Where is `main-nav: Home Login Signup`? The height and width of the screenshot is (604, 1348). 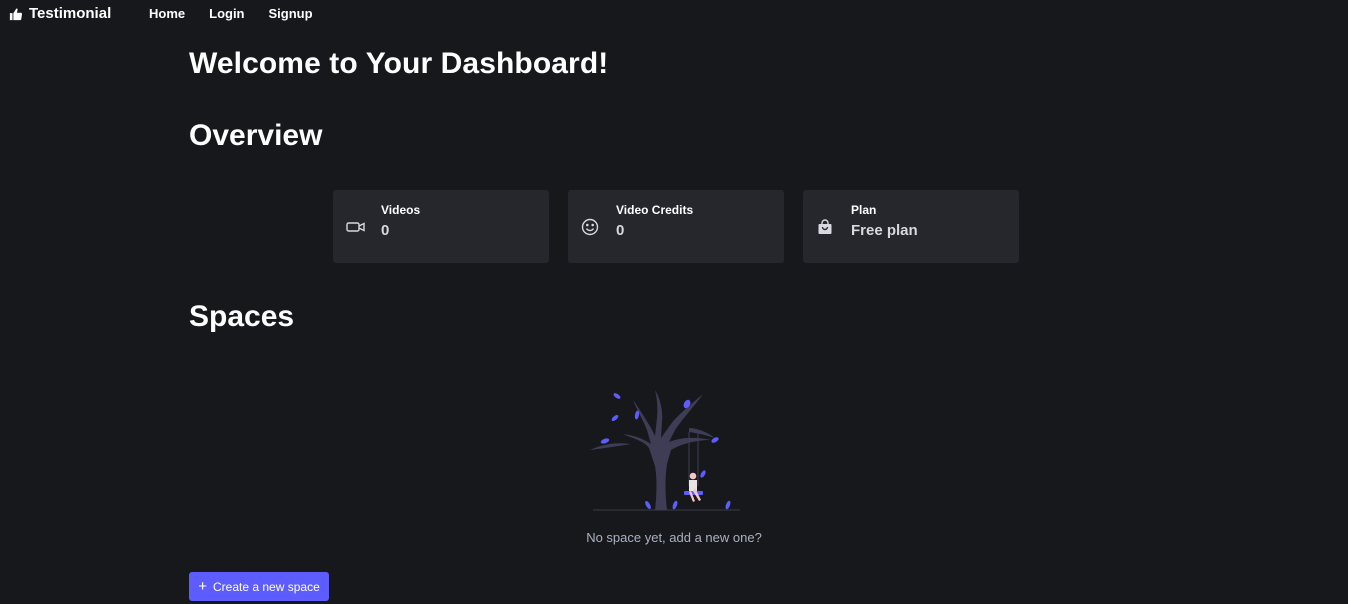
main-nav: Home Login Signup is located at coordinates (243, 13).